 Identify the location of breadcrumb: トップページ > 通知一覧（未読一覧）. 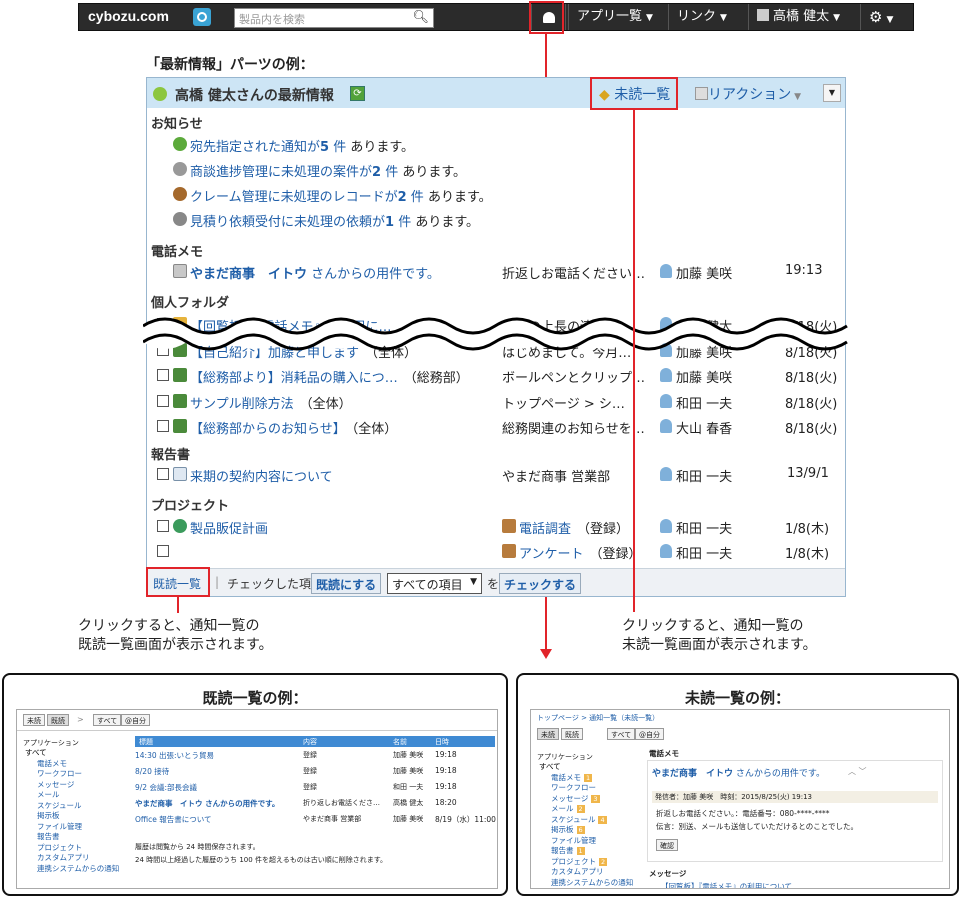
(598, 718).